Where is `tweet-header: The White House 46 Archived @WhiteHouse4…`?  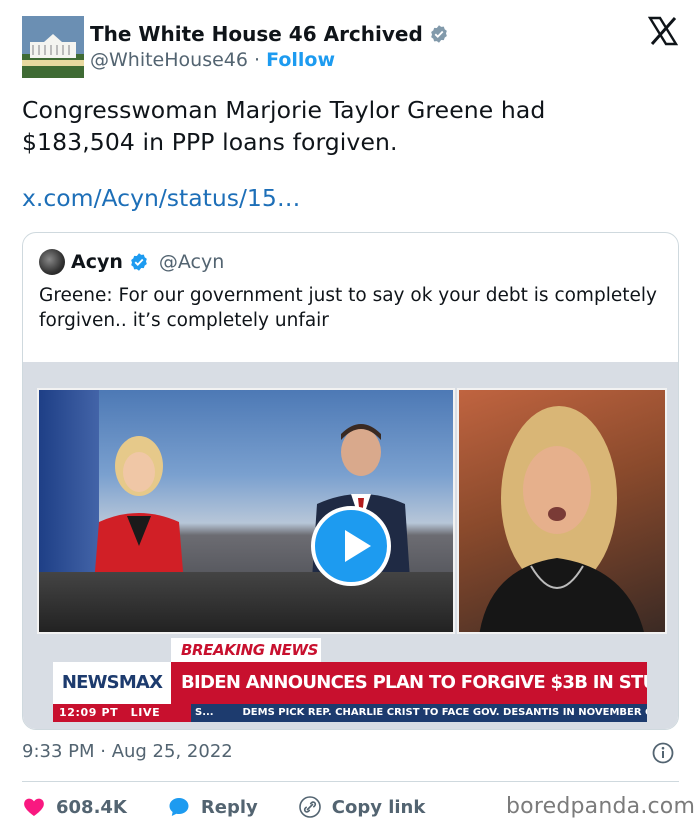
tweet-header: The White House 46 Archived @WhiteHouse4… is located at coordinates (352, 47).